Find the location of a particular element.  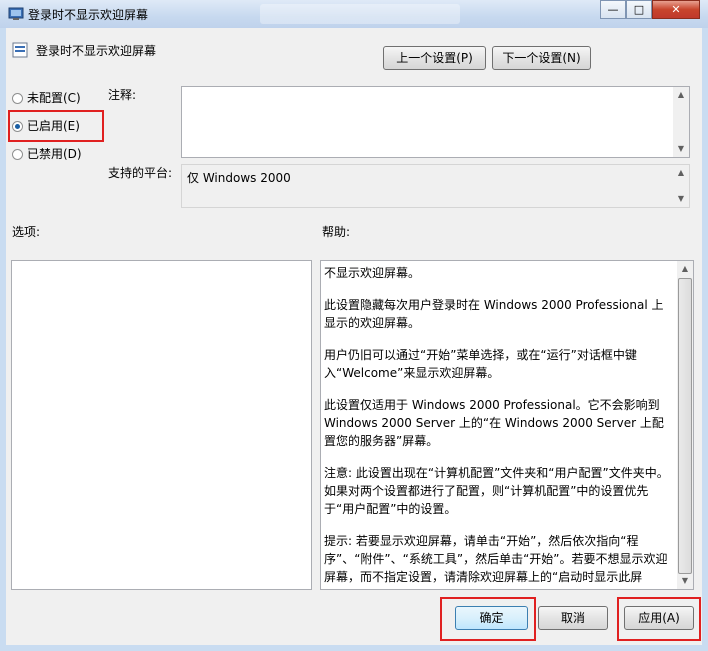

comment-textarea: ▲ ▼ is located at coordinates (435, 122).